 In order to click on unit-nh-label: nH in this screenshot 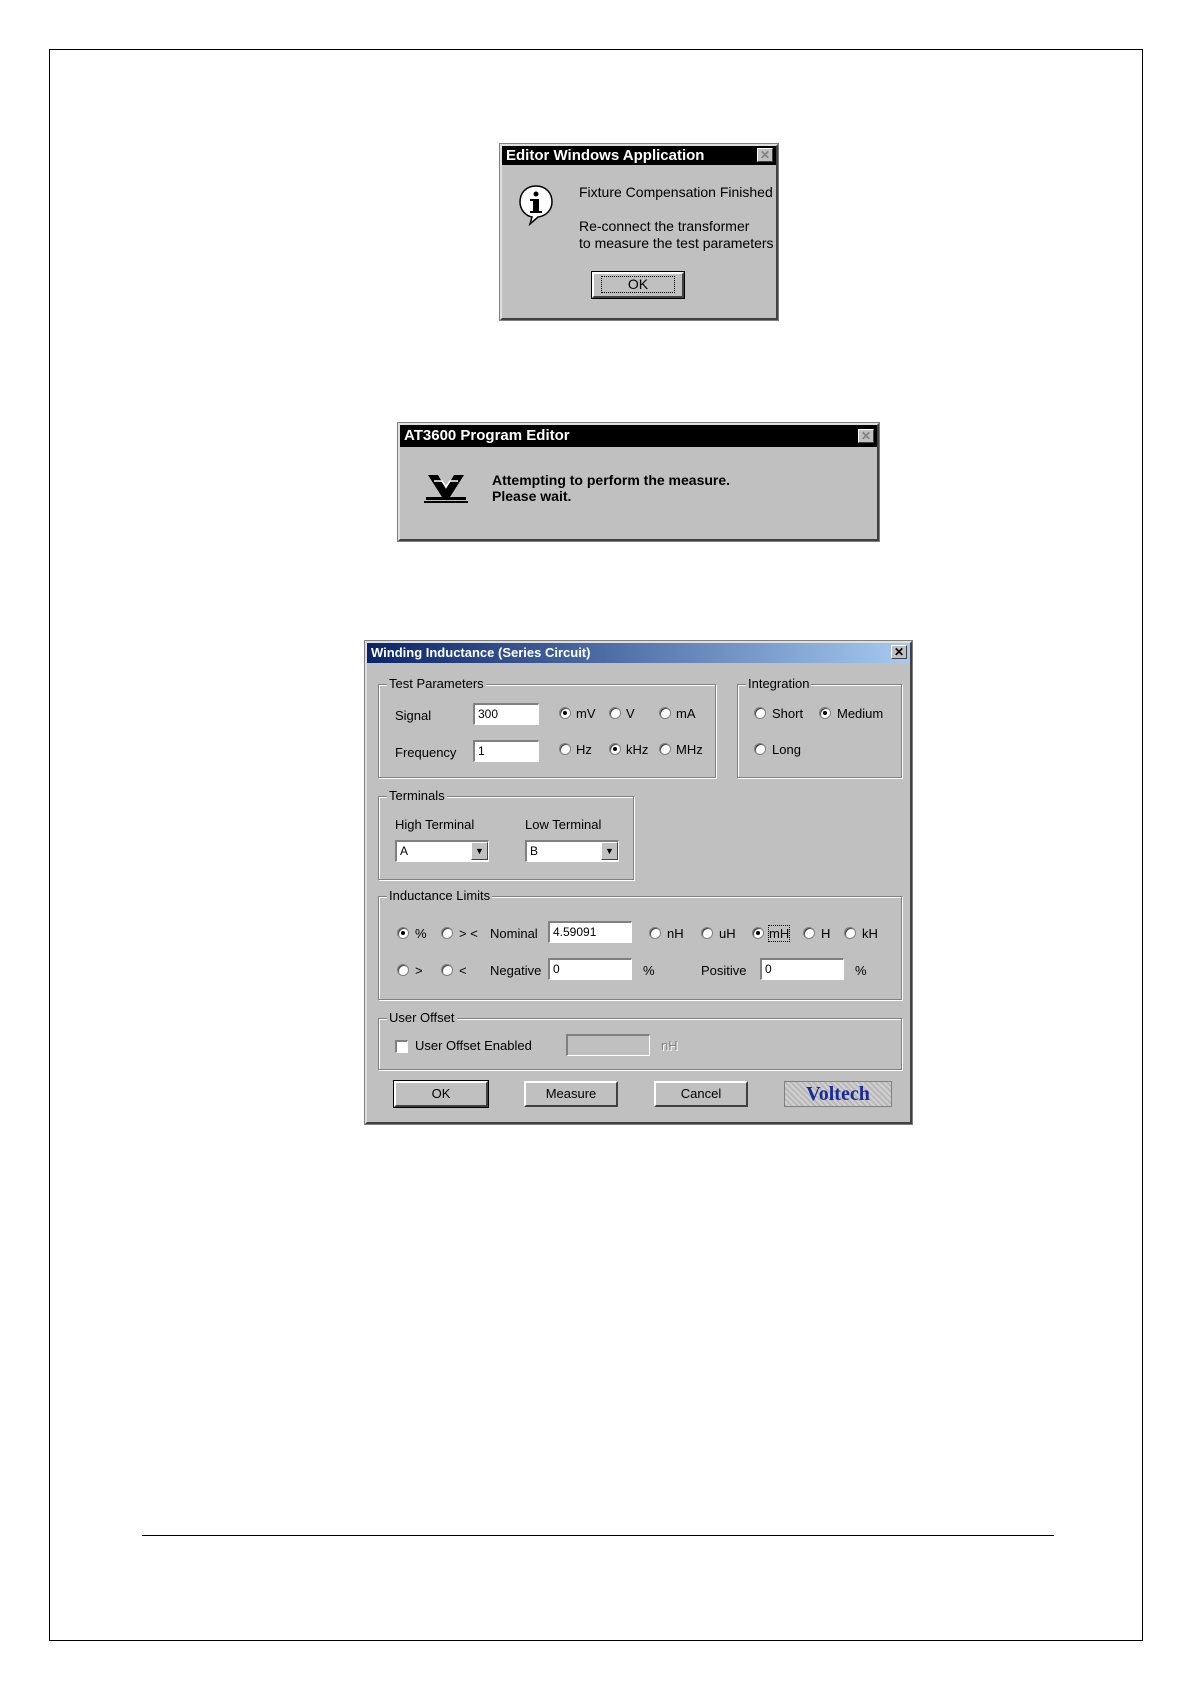, I will do `click(675, 933)`.